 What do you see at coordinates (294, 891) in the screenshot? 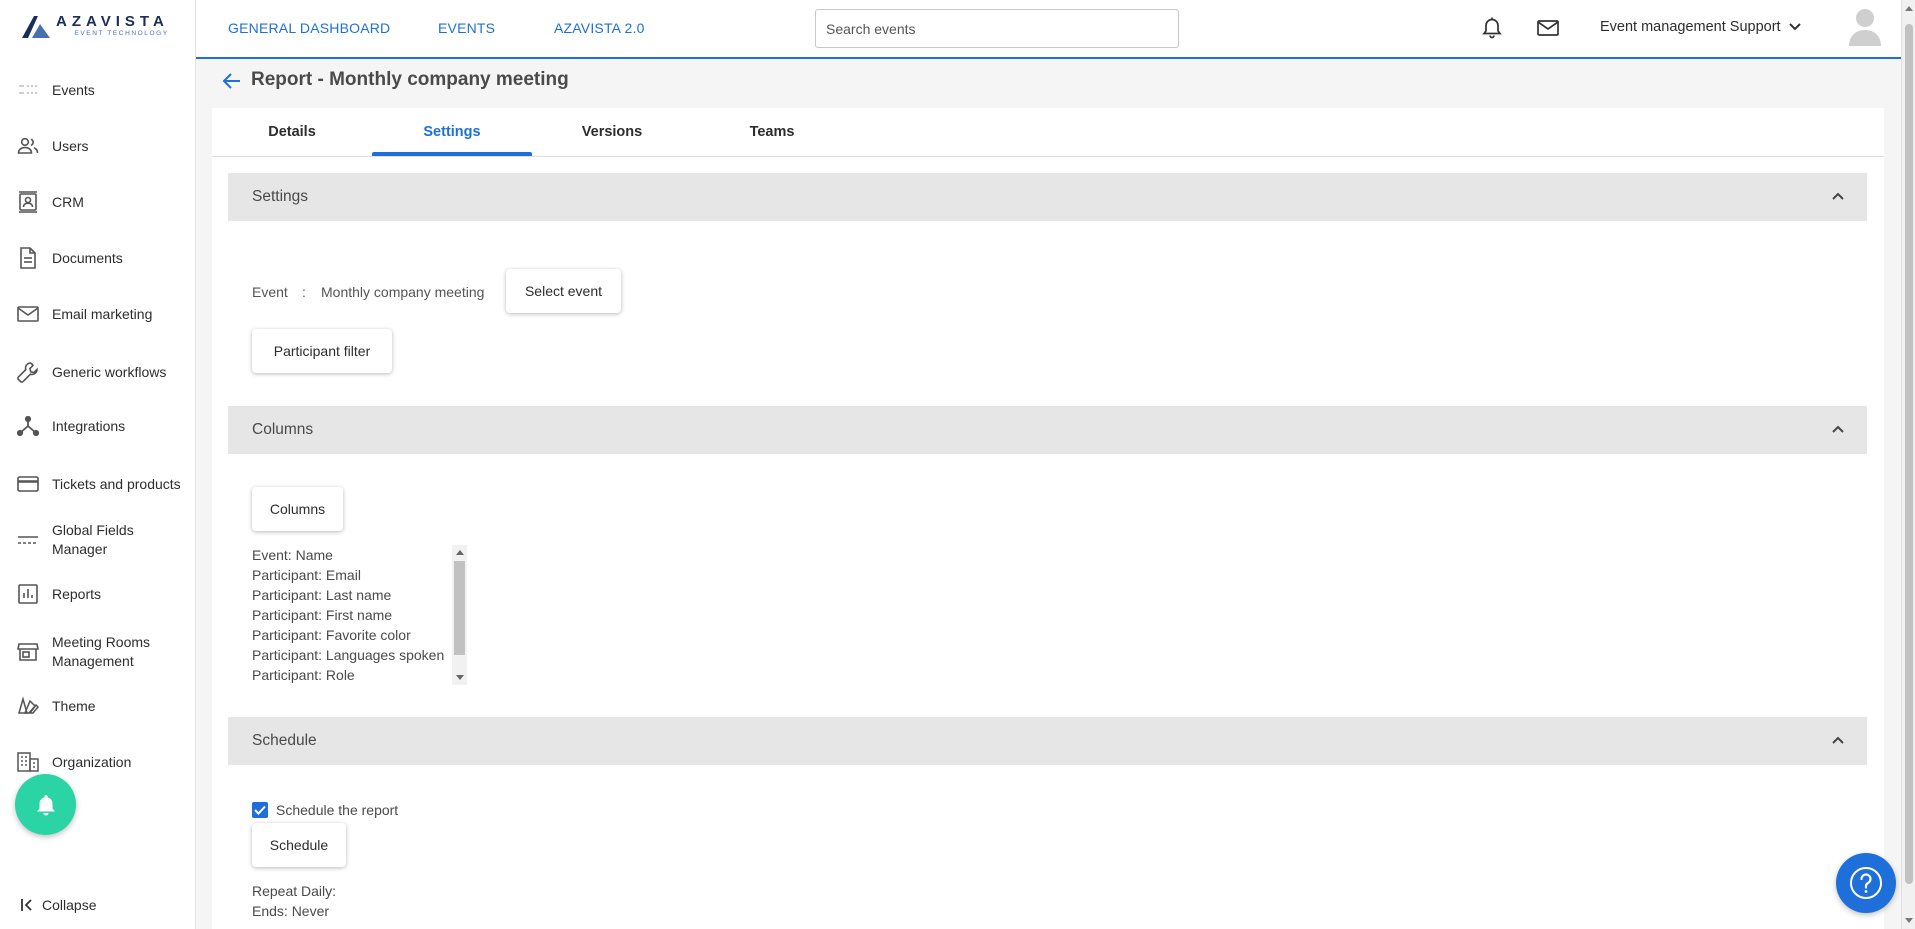
I see `repeat-text: Repeat Daily:` at bounding box center [294, 891].